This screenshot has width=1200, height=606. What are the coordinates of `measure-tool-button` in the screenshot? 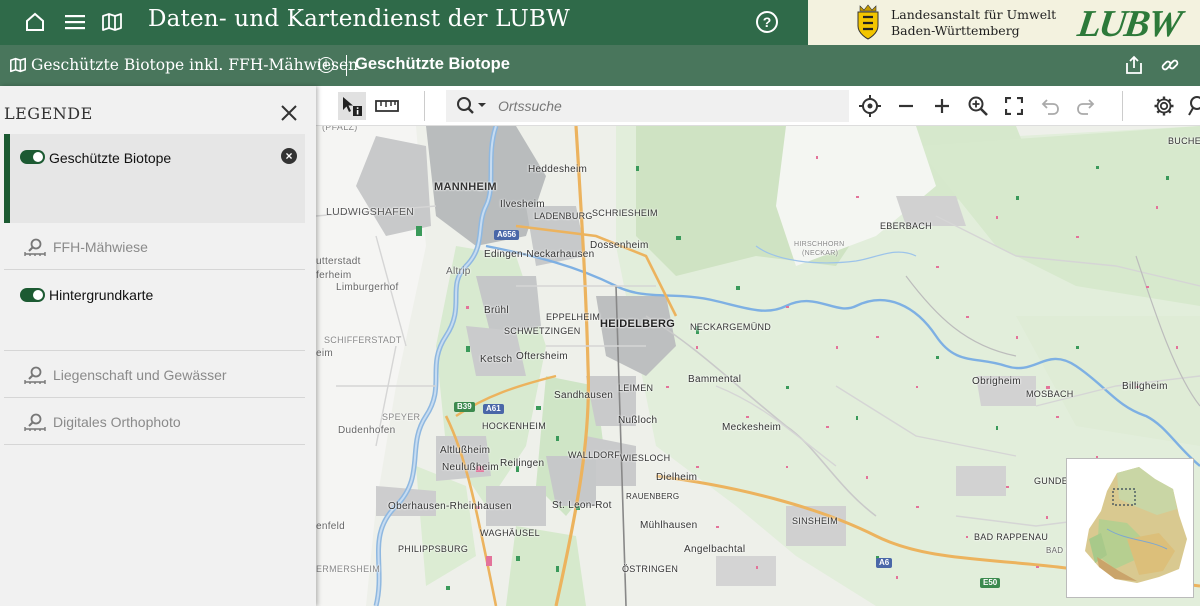 It's located at (387, 106).